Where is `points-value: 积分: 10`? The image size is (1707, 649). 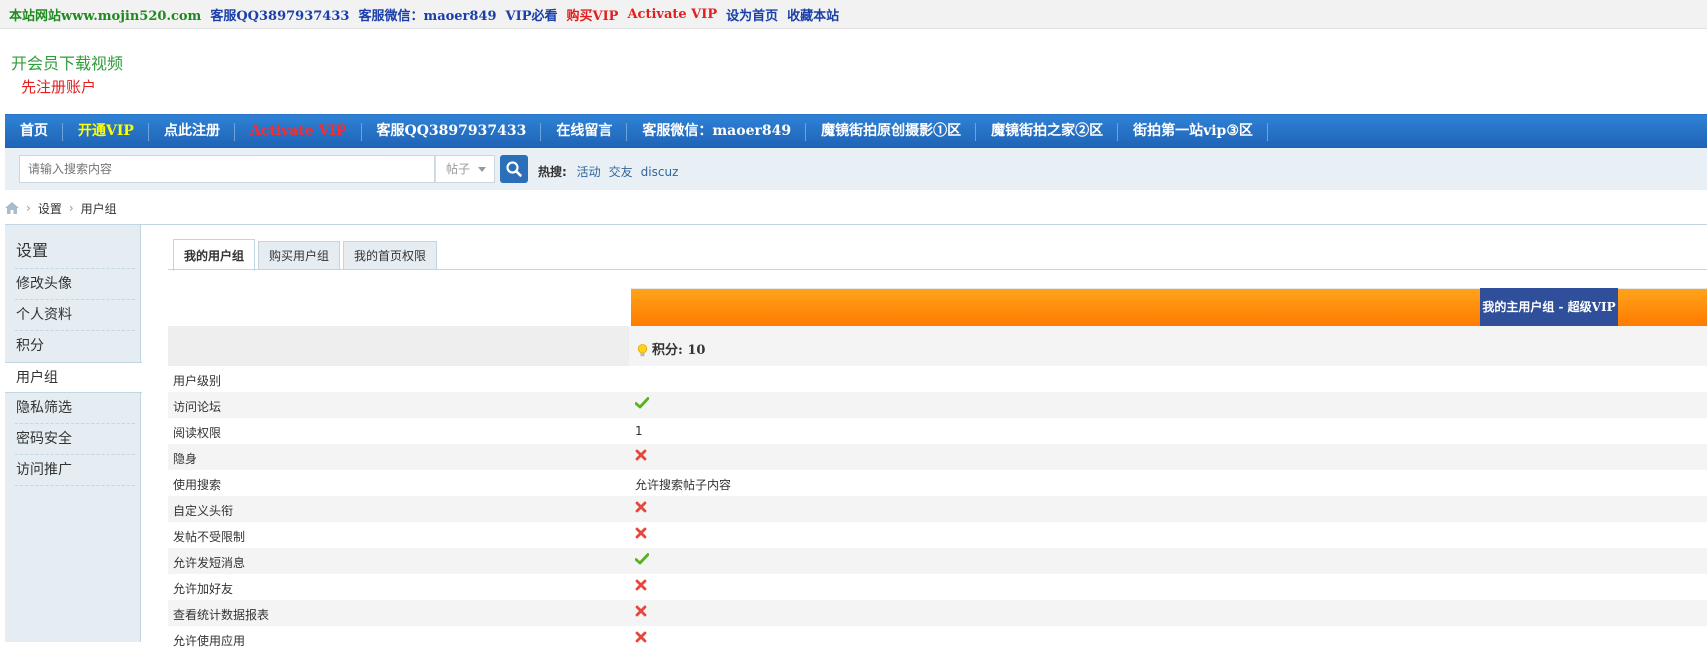
points-value: 积分: 10 is located at coordinates (671, 348).